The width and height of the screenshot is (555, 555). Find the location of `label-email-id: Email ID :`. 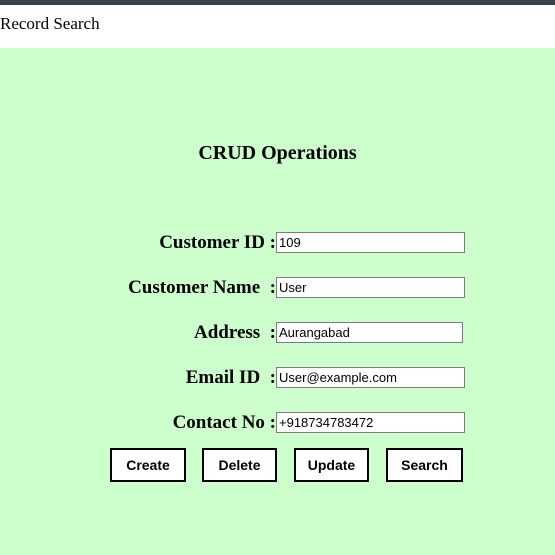

label-email-id: Email ID : is located at coordinates (230, 377).